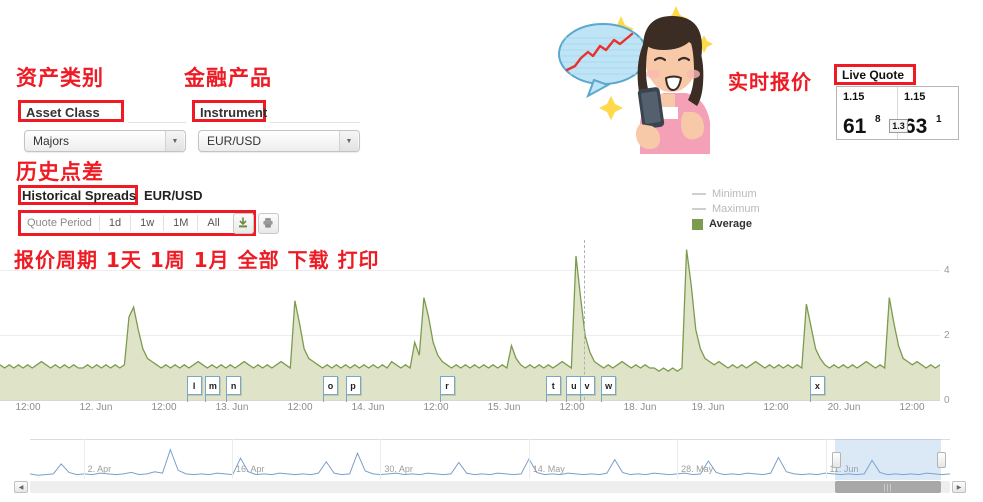 The image size is (983, 502). I want to click on legend-swatch-icon, so click(697, 224).